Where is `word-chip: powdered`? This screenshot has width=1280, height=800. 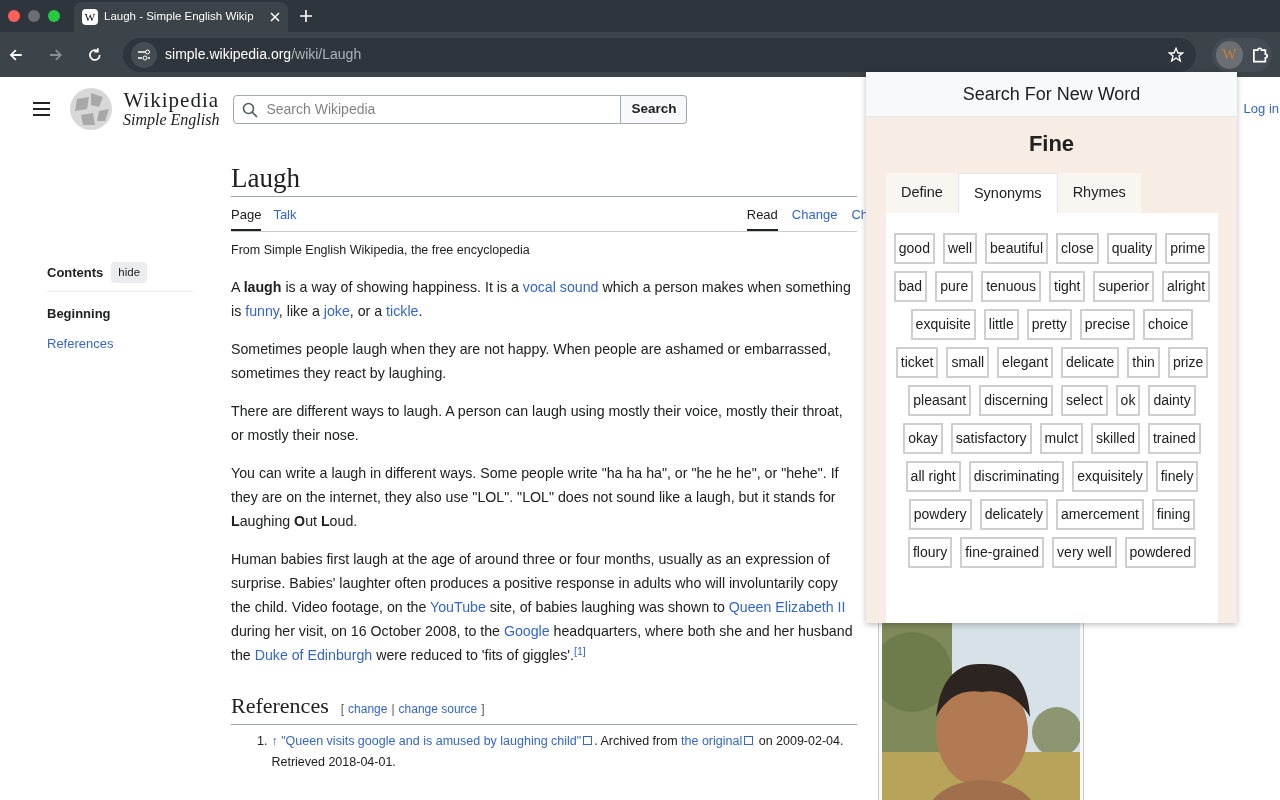 word-chip: powdered is located at coordinates (1160, 552).